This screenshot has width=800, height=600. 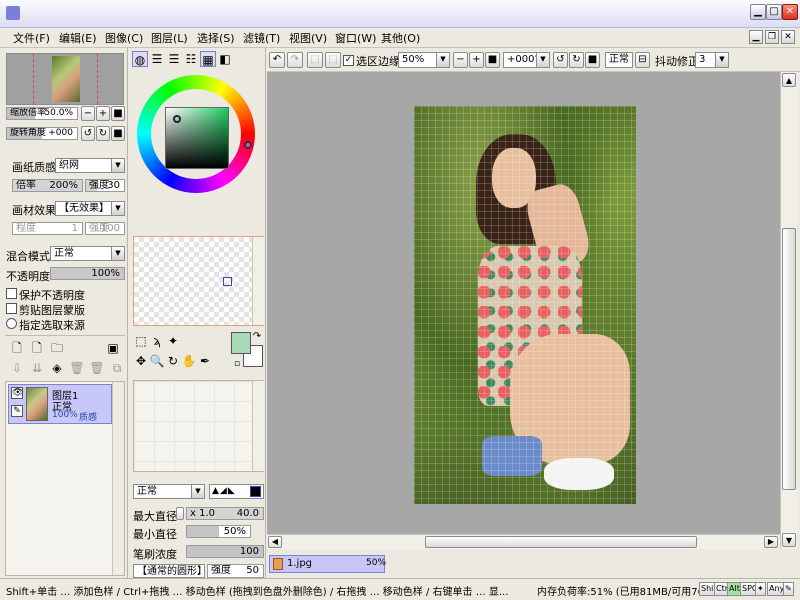 What do you see at coordinates (169, 571) in the screenshot?
I see `brush-tip-select: 【通常的圆形】` at bounding box center [169, 571].